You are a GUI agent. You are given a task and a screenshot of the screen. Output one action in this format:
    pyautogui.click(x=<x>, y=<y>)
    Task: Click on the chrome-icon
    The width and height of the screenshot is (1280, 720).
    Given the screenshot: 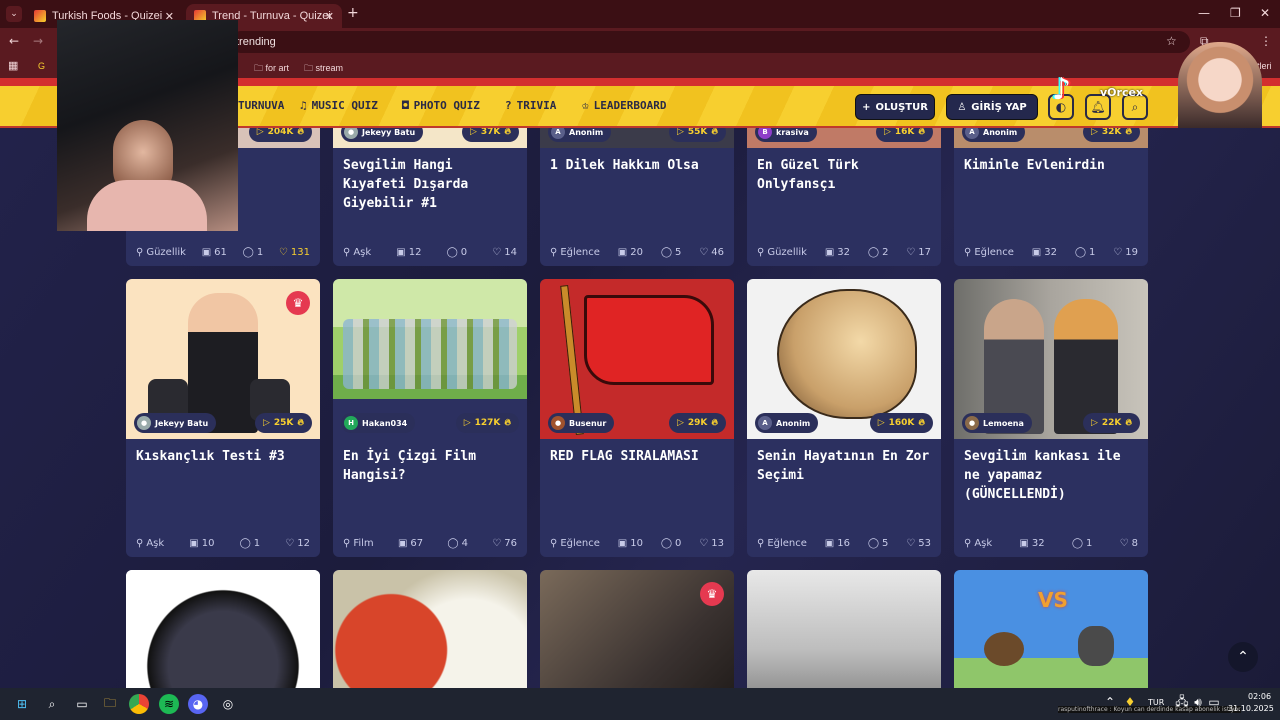 What is the action you would take?
    pyautogui.click(x=139, y=704)
    